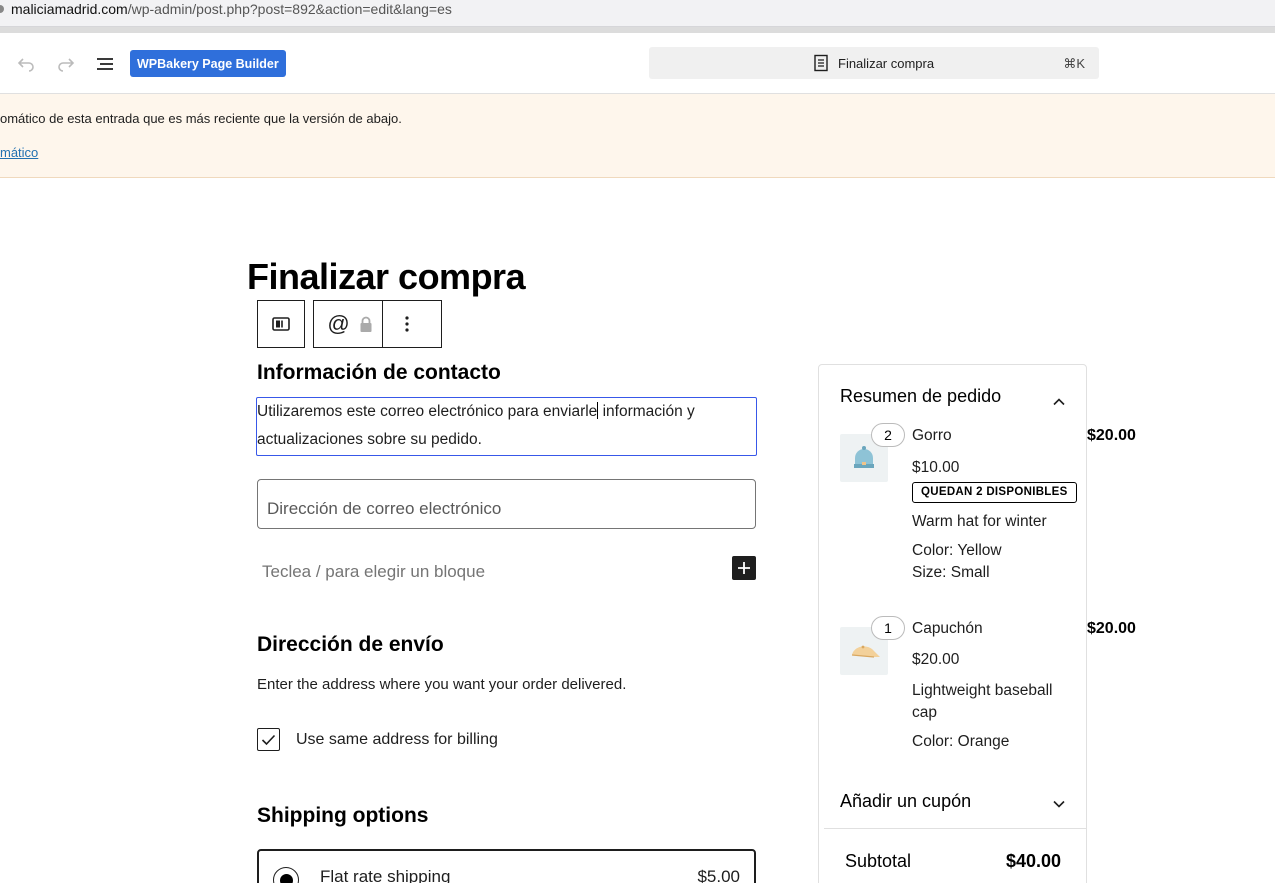 This screenshot has height=883, width=1275. What do you see at coordinates (379, 373) in the screenshot?
I see `contact-heading: Información de contacto` at bounding box center [379, 373].